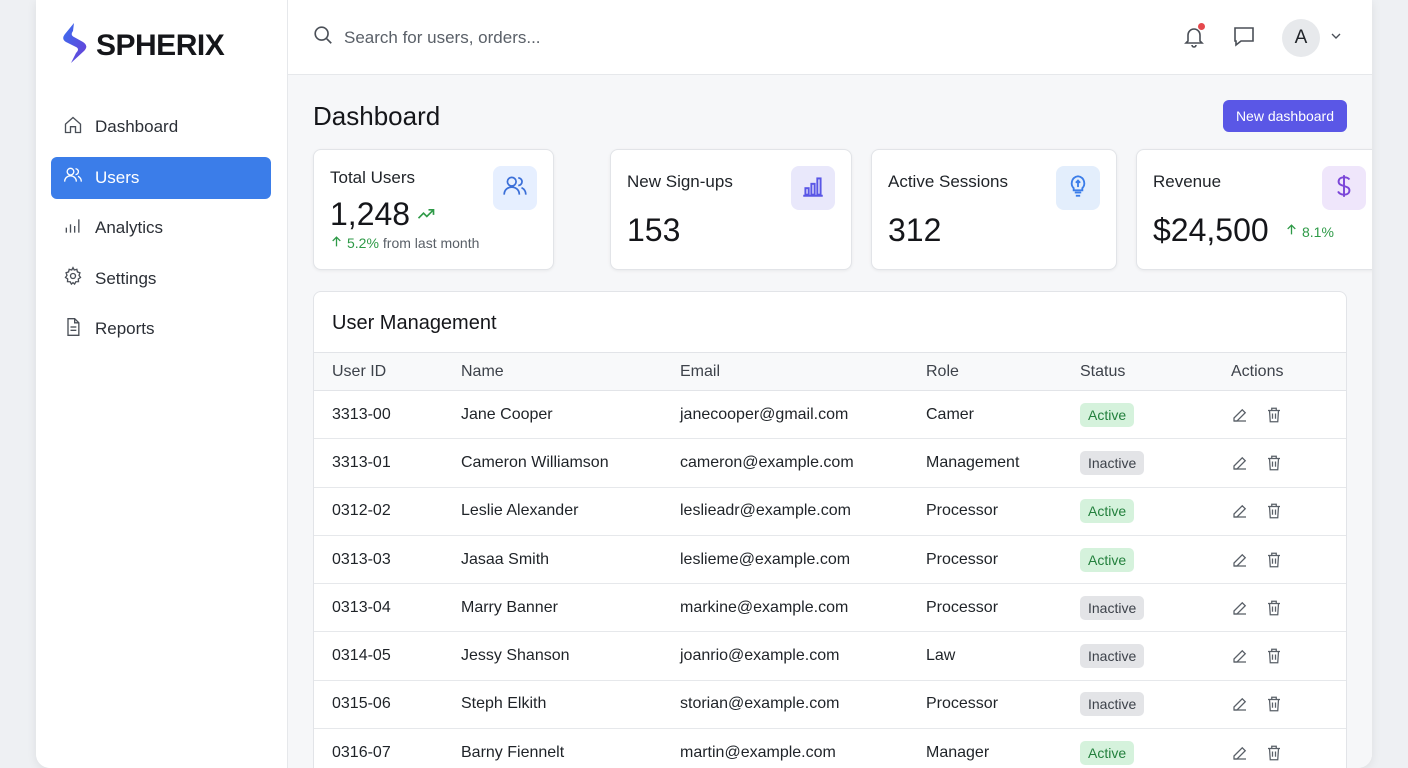  What do you see at coordinates (1336, 38) in the screenshot?
I see `chevron-down-icon` at bounding box center [1336, 38].